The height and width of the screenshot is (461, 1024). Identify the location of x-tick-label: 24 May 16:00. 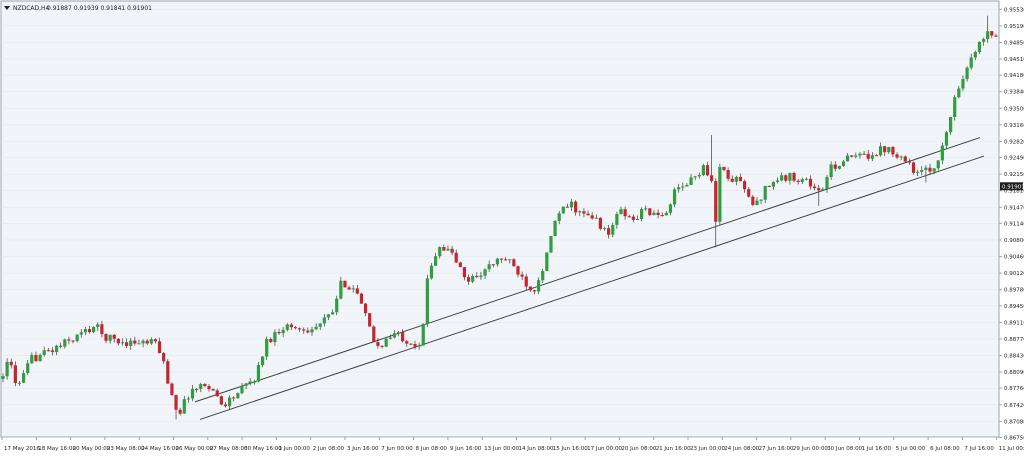
(160, 449).